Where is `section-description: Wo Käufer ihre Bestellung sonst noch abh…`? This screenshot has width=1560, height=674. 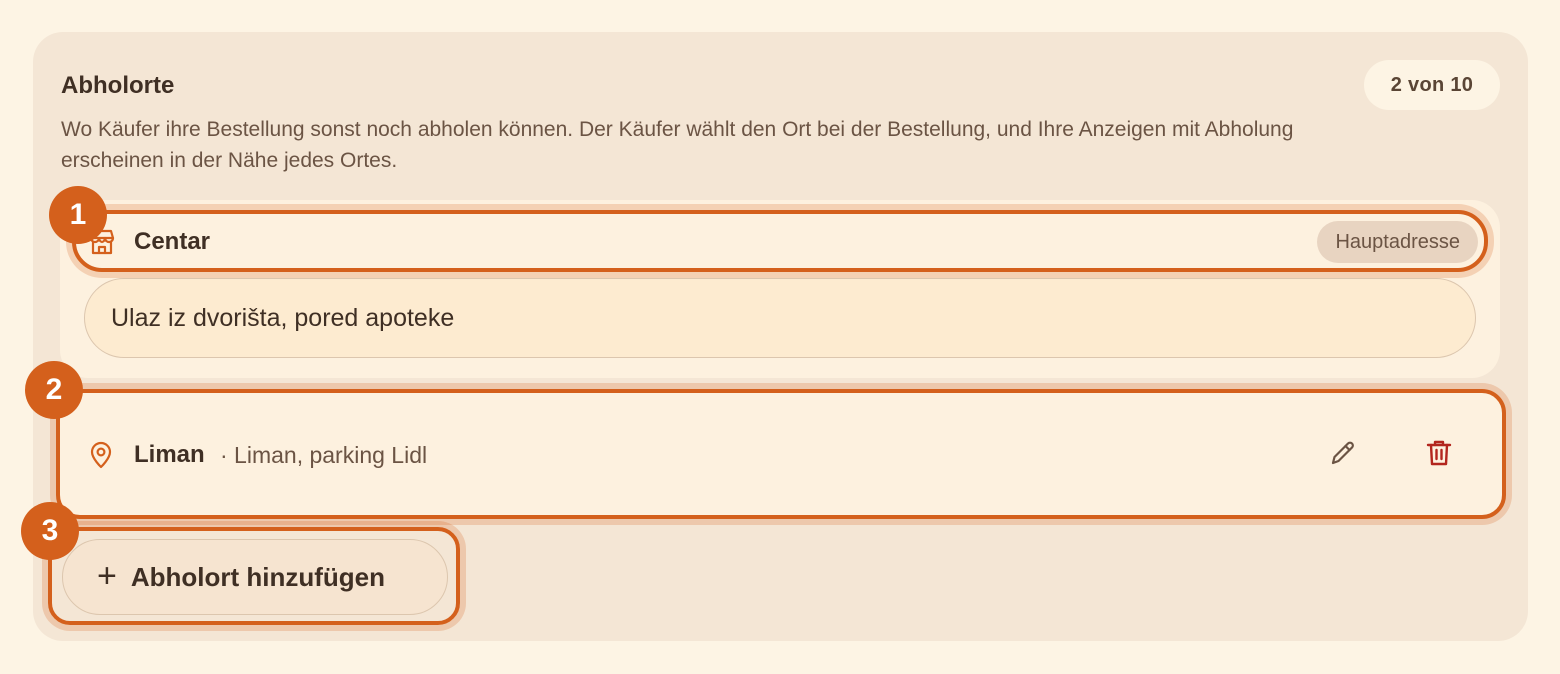 section-description: Wo Käufer ihre Bestellung sonst noch abh… is located at coordinates (677, 145).